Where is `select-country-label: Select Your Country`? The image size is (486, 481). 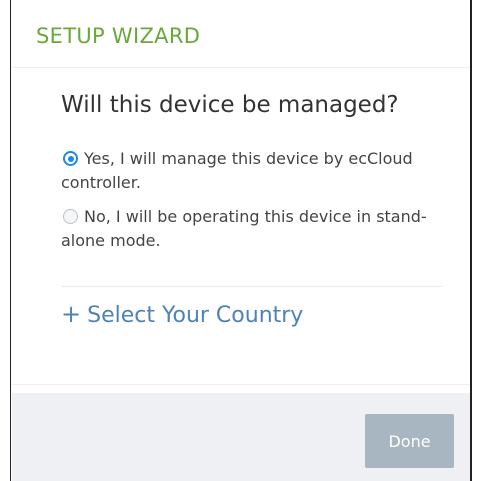 select-country-label: Select Your Country is located at coordinates (195, 315).